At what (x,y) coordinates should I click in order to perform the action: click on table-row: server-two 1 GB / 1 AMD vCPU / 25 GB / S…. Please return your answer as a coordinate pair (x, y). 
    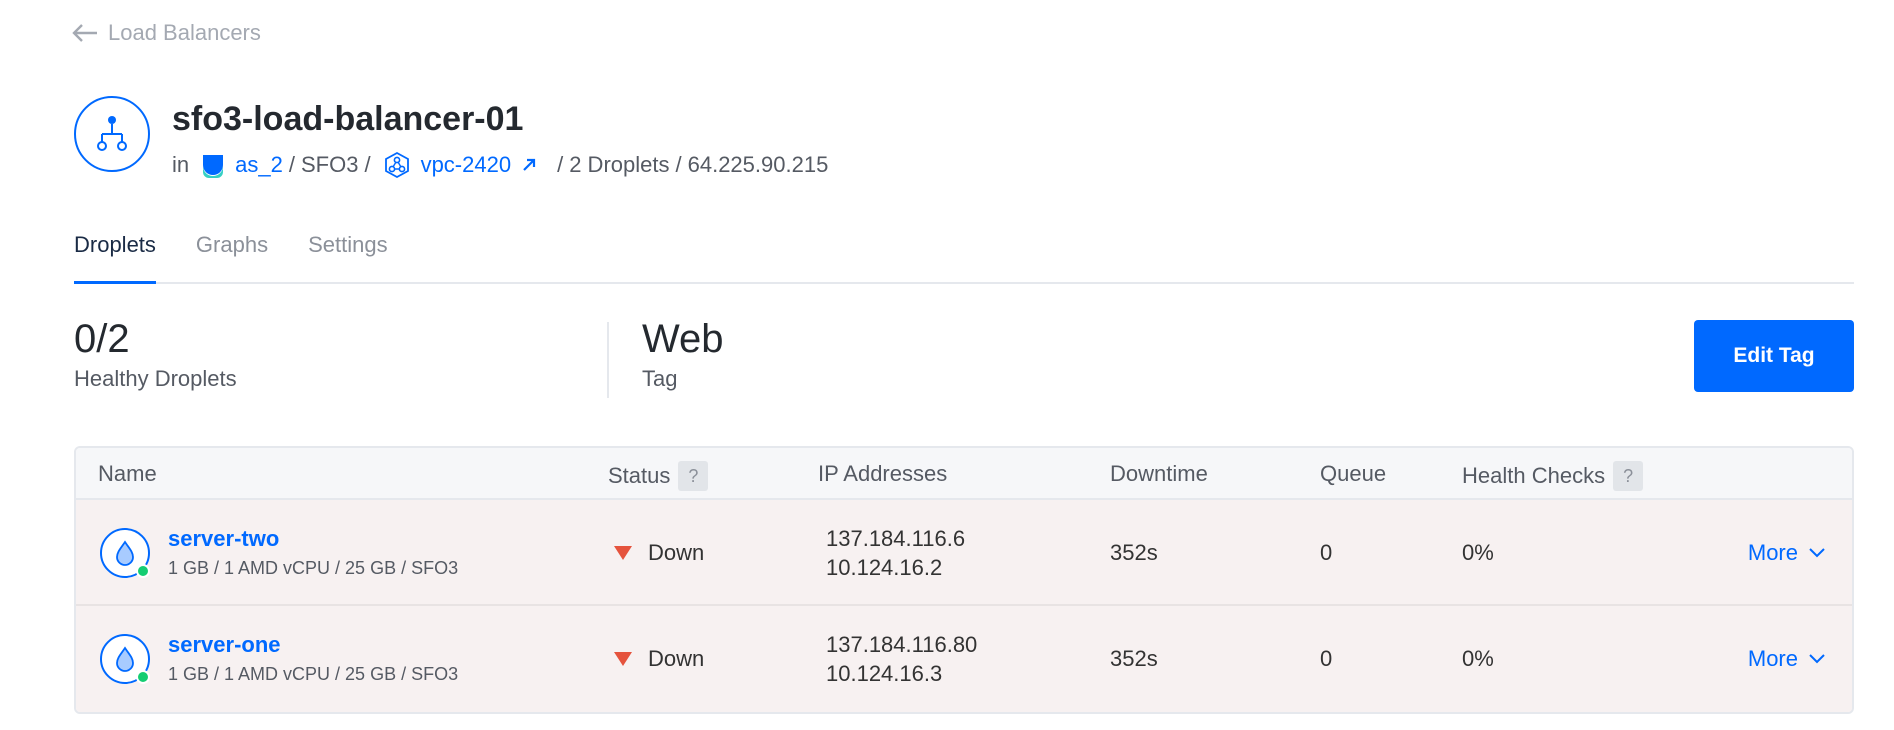
    Looking at the image, I should click on (964, 553).